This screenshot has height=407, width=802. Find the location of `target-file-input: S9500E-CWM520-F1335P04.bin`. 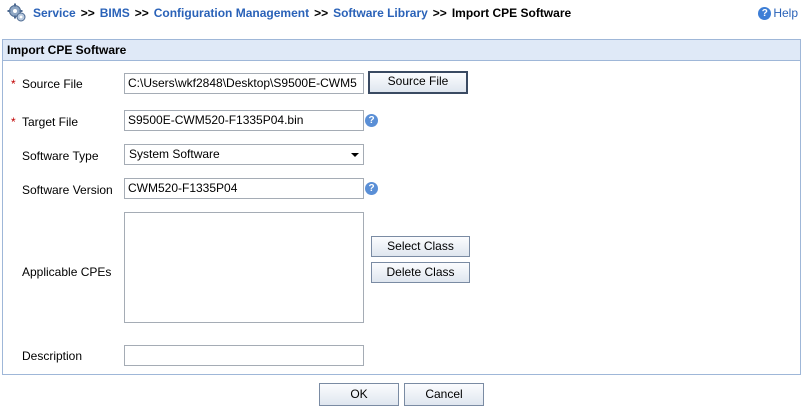

target-file-input: S9500E-CWM520-F1335P04.bin is located at coordinates (244, 120).